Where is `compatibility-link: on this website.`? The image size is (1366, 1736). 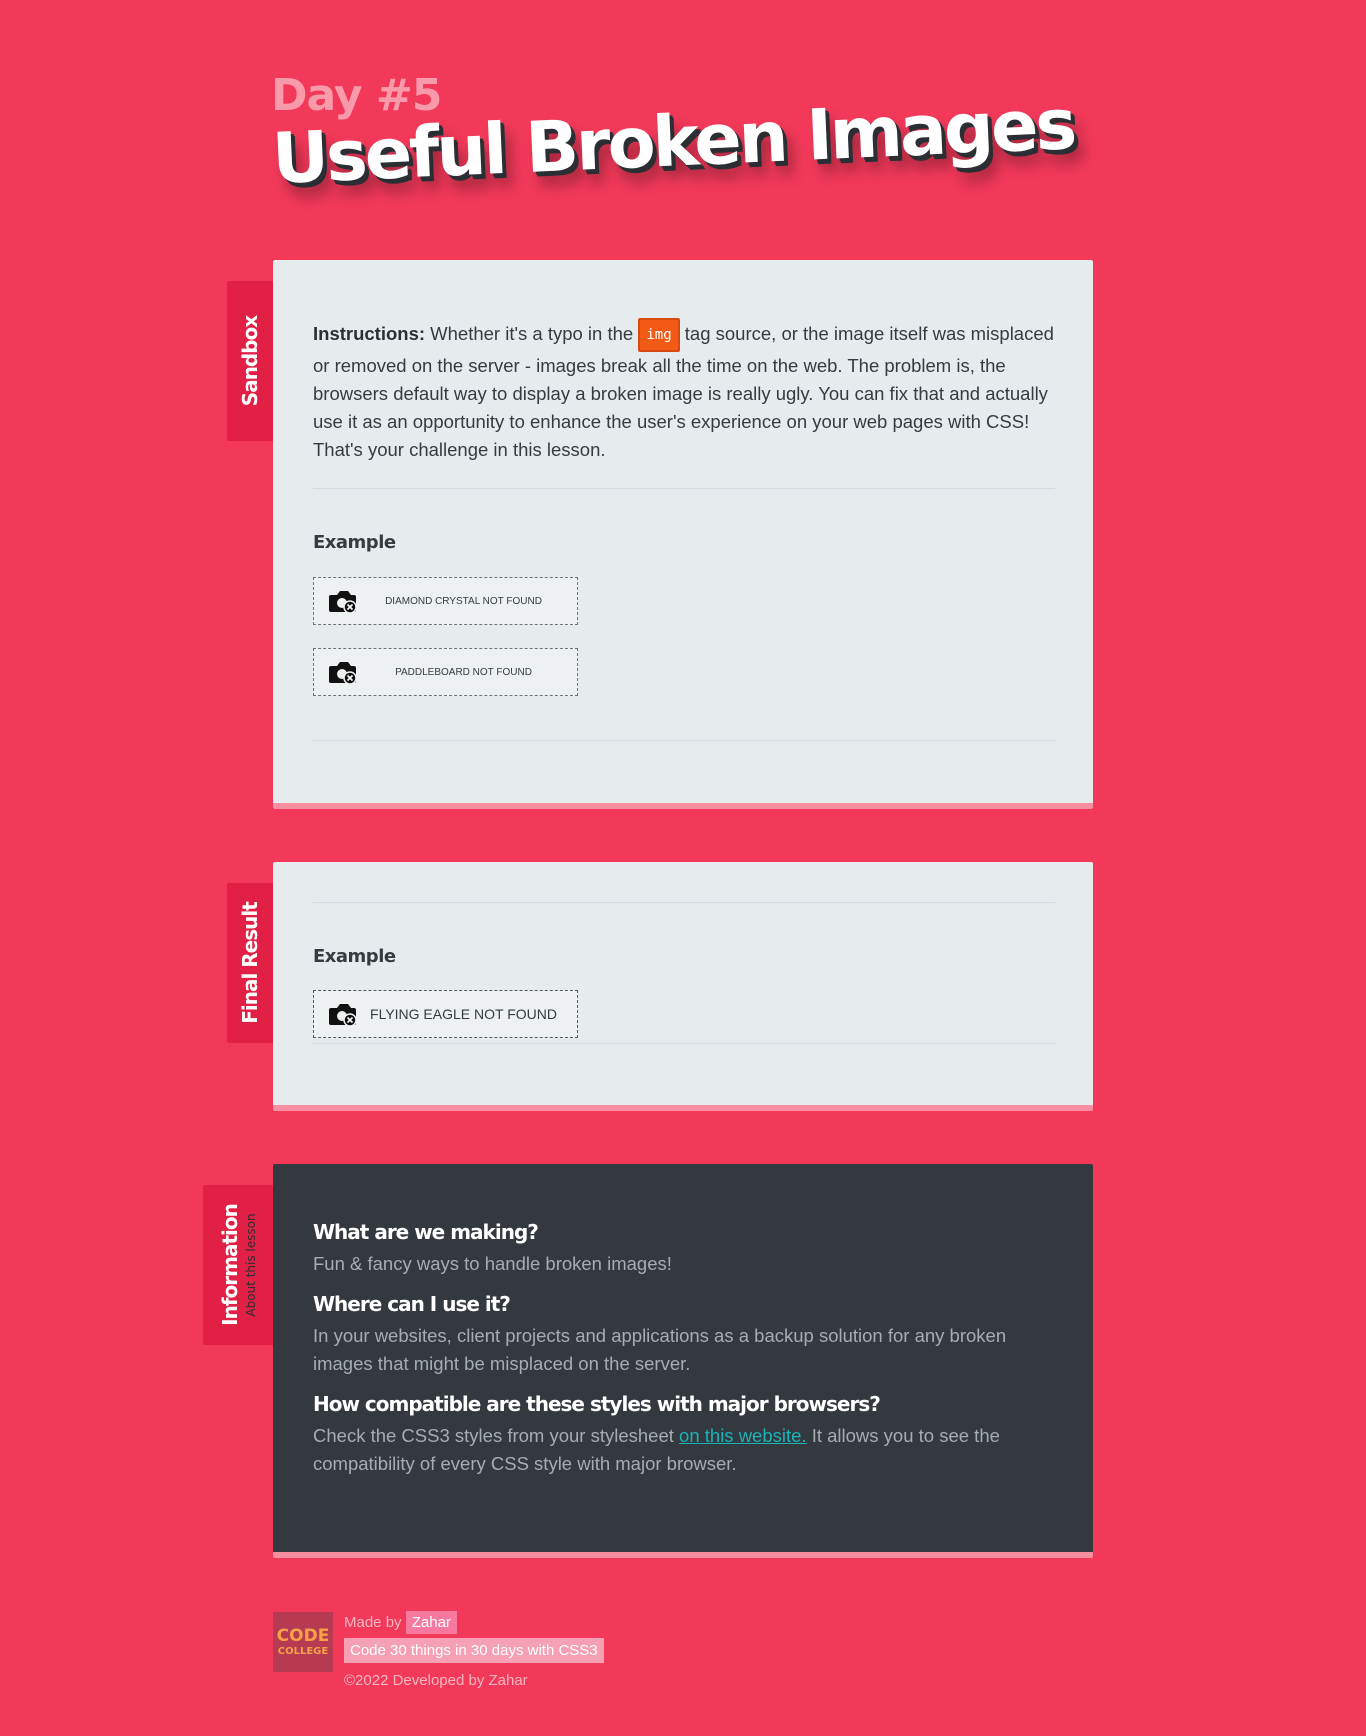 compatibility-link: on this website. is located at coordinates (743, 1435).